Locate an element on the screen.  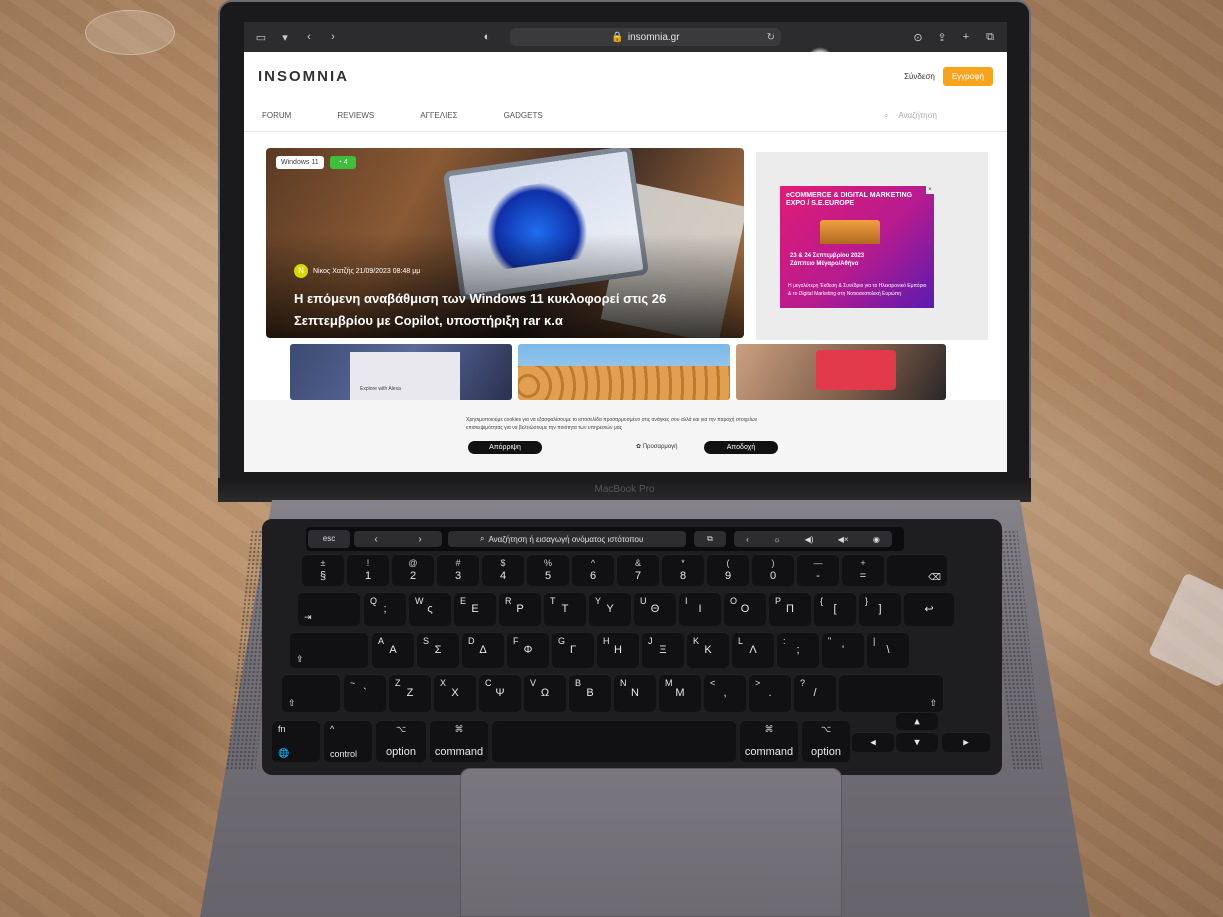
key: {[ is located at coordinates (835, 609).